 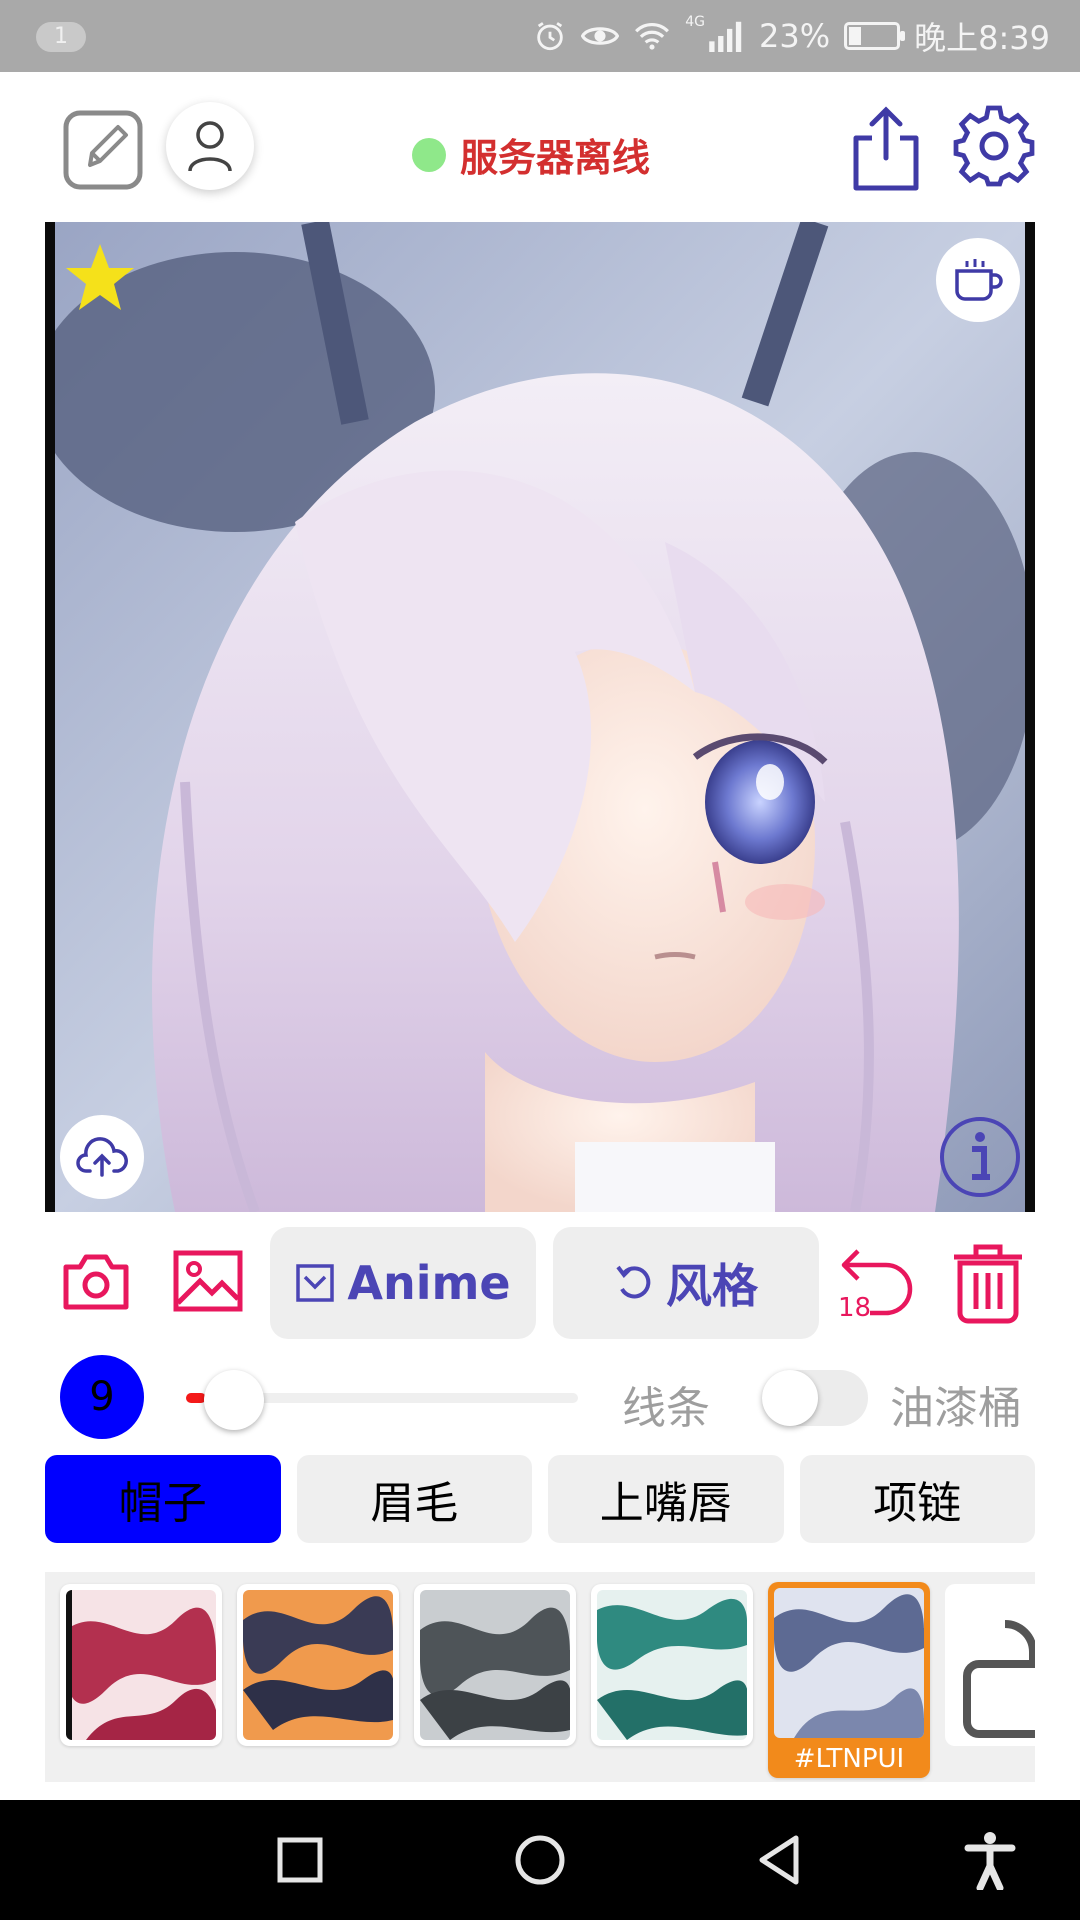 I want to click on mail-icon, so click(x=315, y=1283).